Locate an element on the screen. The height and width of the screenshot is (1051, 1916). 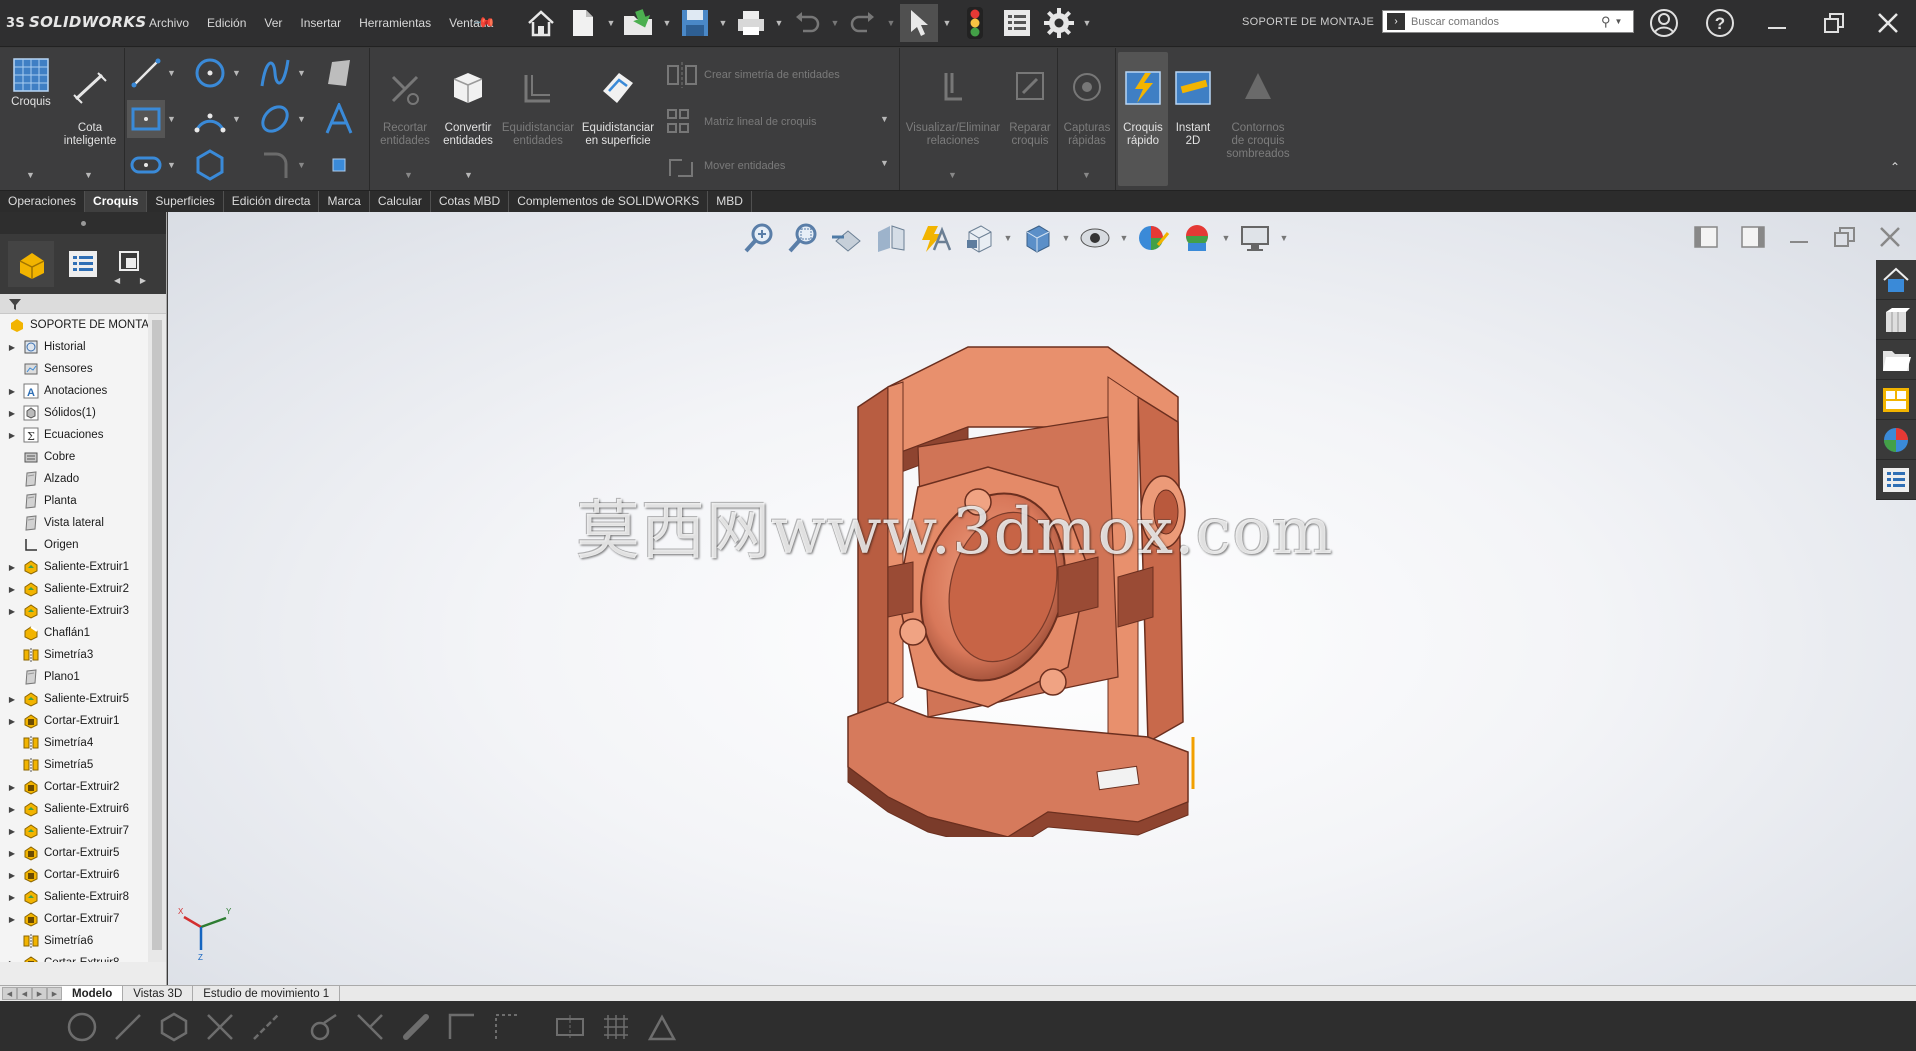
zoom-to-area-icon is located at coordinates (803, 238).